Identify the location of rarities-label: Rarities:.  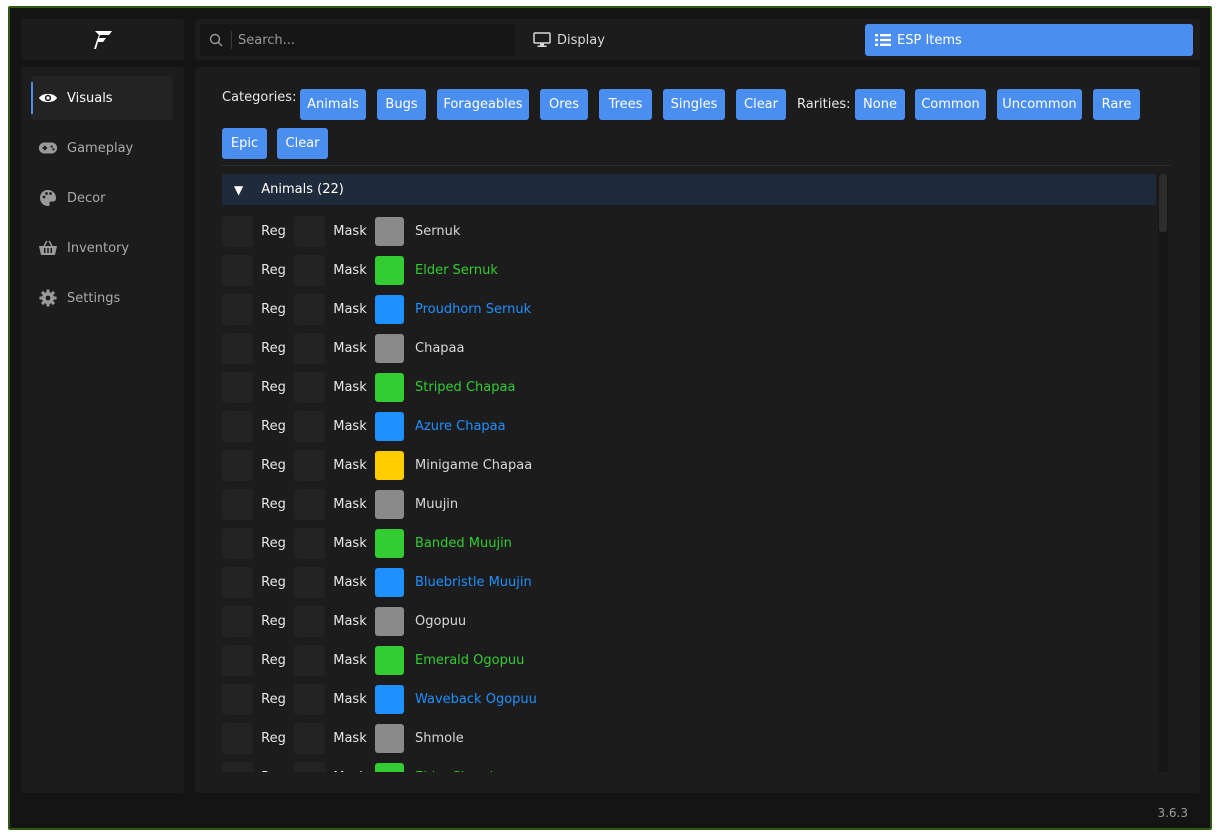
(824, 104).